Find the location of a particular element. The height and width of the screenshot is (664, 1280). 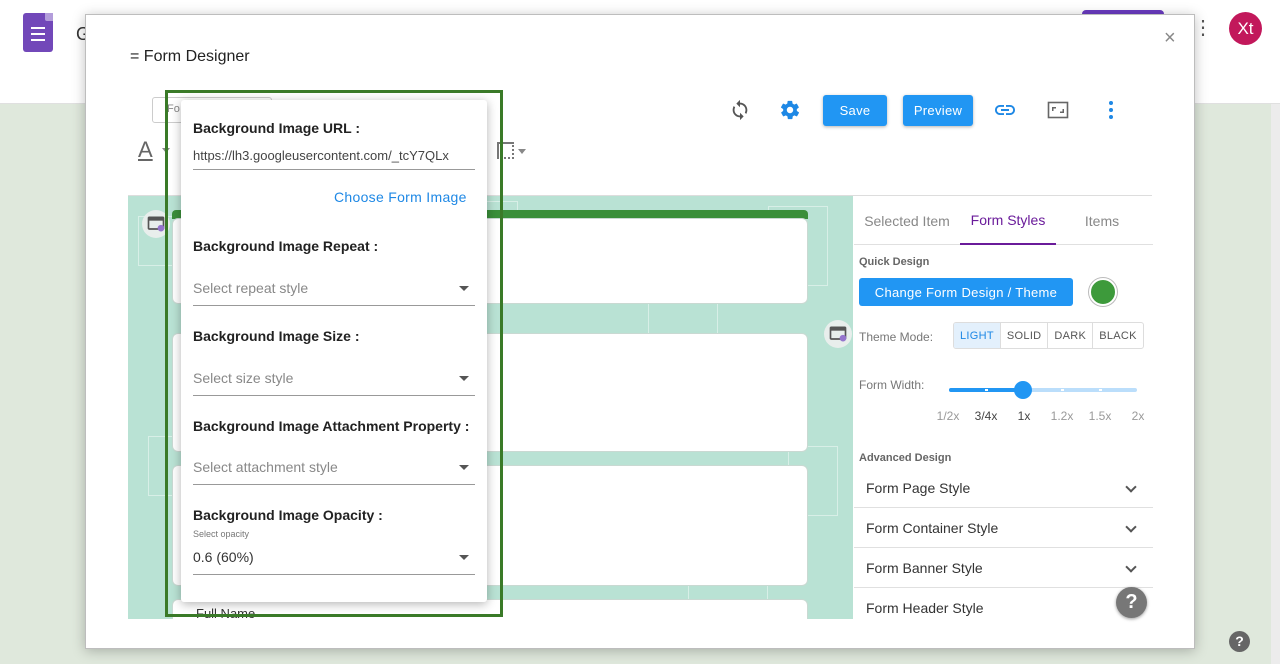

select-placeholder: Select size style is located at coordinates (243, 378).